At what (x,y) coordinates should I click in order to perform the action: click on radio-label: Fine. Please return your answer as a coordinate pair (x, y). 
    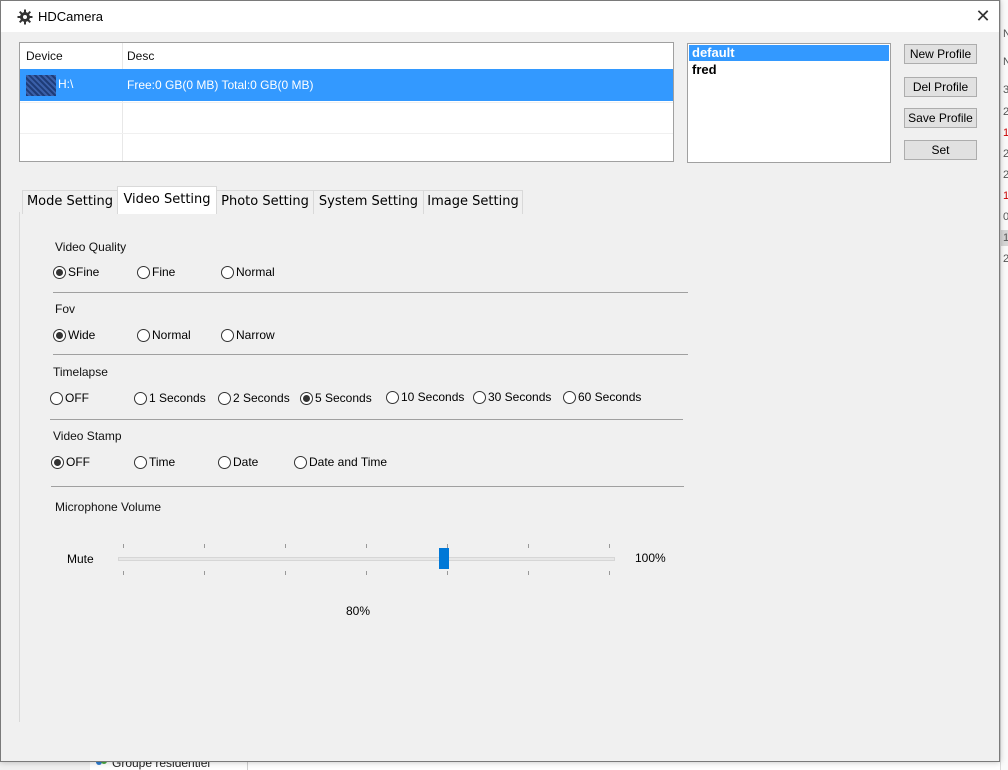
    Looking at the image, I should click on (164, 272).